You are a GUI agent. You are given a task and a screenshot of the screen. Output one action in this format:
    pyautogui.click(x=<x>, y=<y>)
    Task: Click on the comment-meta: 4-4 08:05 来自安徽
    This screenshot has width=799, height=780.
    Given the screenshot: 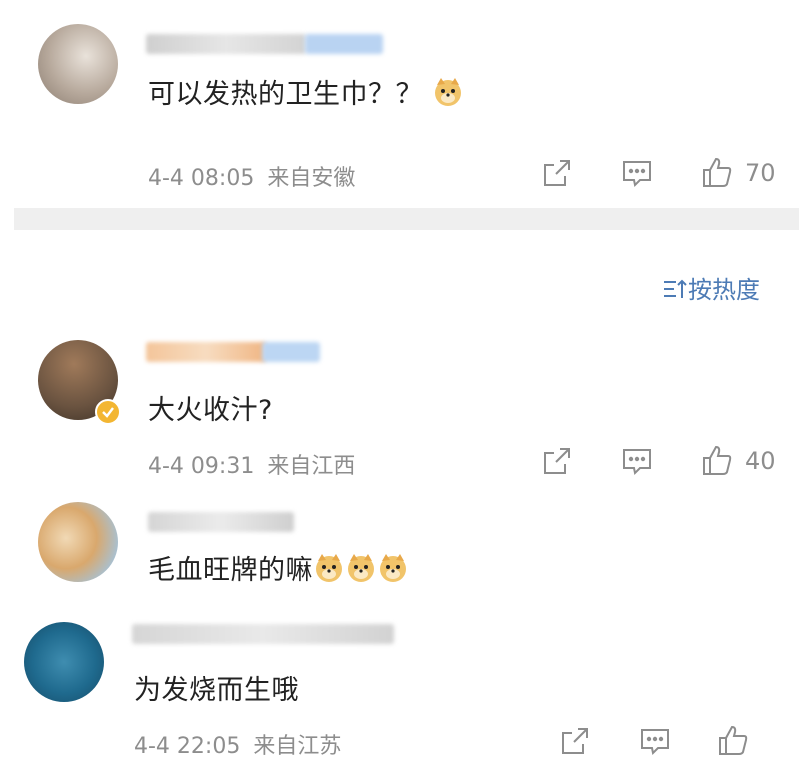 What is the action you would take?
    pyautogui.click(x=251, y=176)
    